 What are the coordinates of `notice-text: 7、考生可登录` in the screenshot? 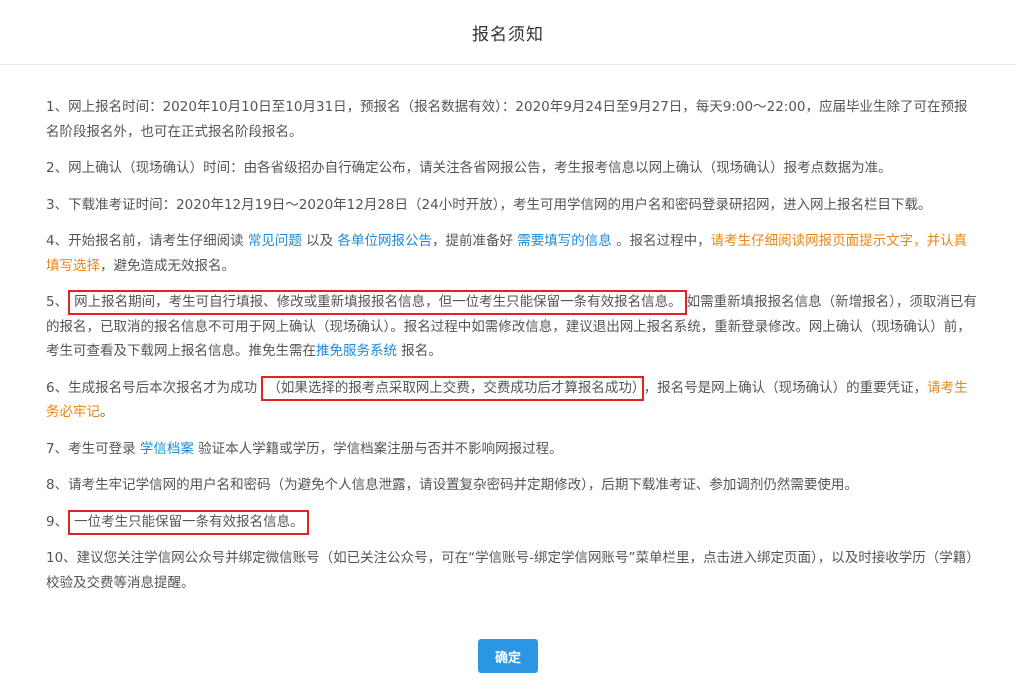 It's located at (93, 448).